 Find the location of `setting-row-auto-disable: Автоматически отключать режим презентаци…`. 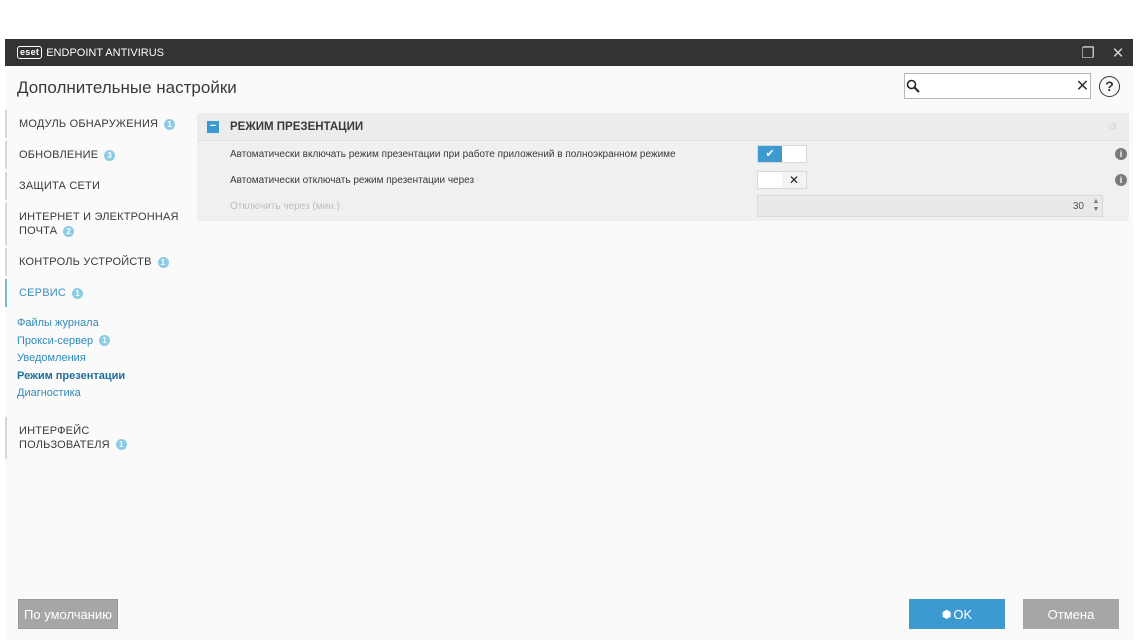

setting-row-auto-disable: Автоматически отключать режим презентаци… is located at coordinates (663, 180).